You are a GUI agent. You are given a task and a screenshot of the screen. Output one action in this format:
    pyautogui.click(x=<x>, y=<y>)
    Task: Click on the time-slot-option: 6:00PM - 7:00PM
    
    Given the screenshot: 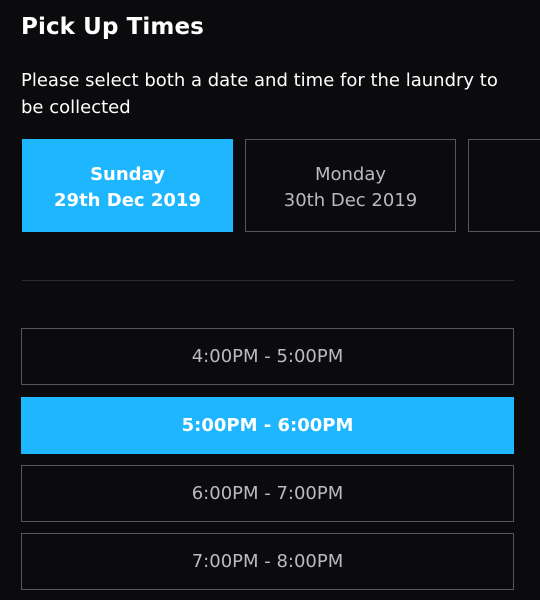 What is the action you would take?
    pyautogui.click(x=267, y=493)
    